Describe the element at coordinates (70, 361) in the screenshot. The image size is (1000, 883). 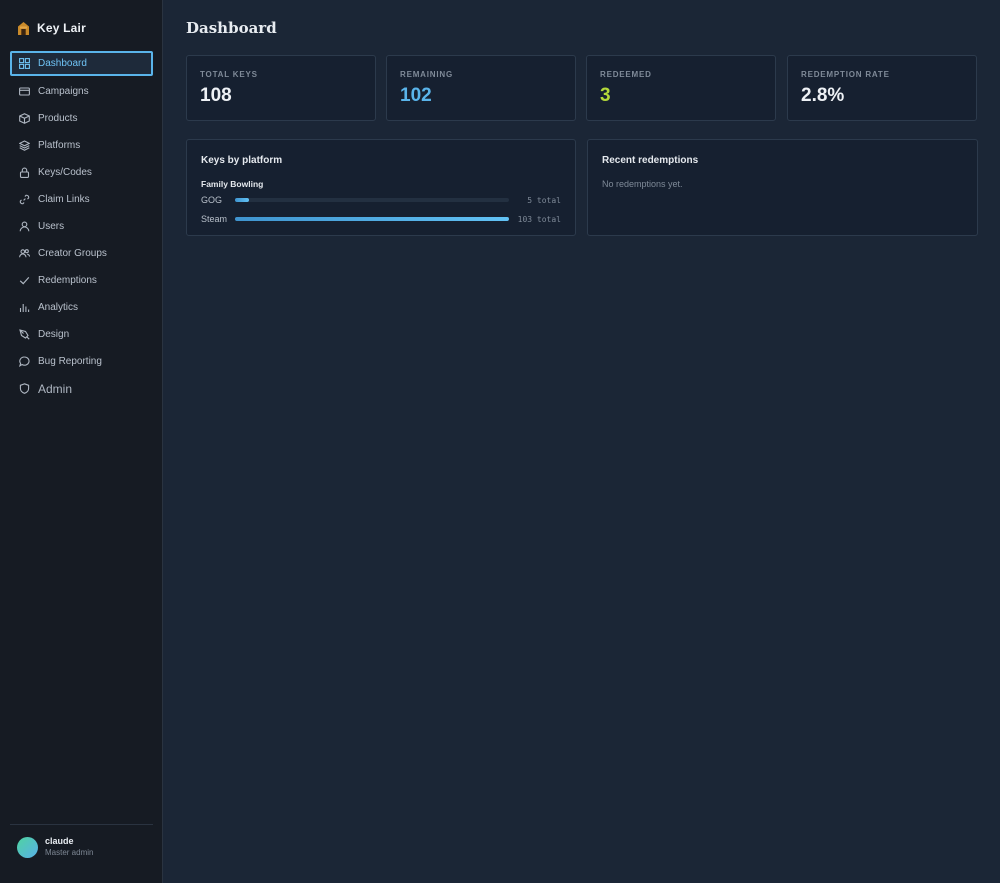
I see `sidebar-item-label: Bug Reporting` at that location.